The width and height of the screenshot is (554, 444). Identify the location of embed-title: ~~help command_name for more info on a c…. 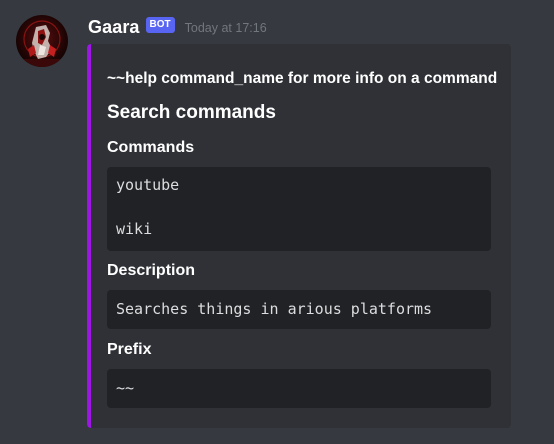
(302, 78).